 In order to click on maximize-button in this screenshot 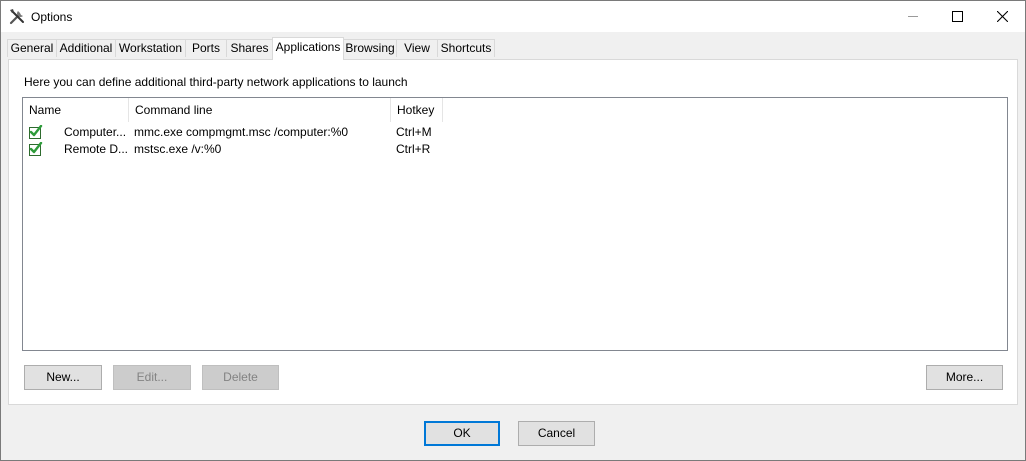, I will do `click(957, 16)`.